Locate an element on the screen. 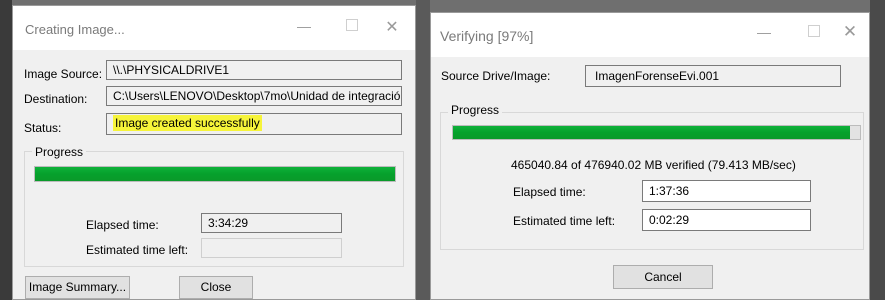  source-drive-label: Source Drive/Image: is located at coordinates (496, 76).